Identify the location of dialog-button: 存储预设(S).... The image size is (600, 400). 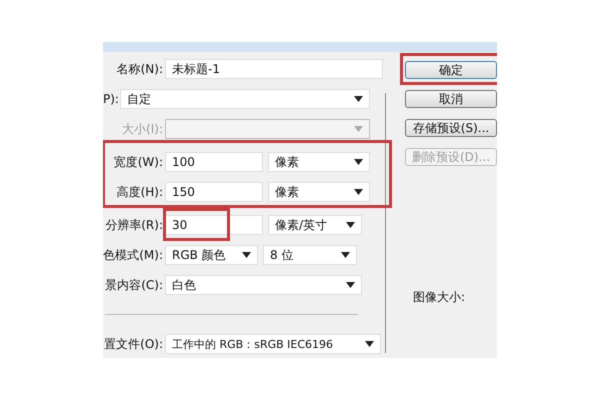
(451, 128).